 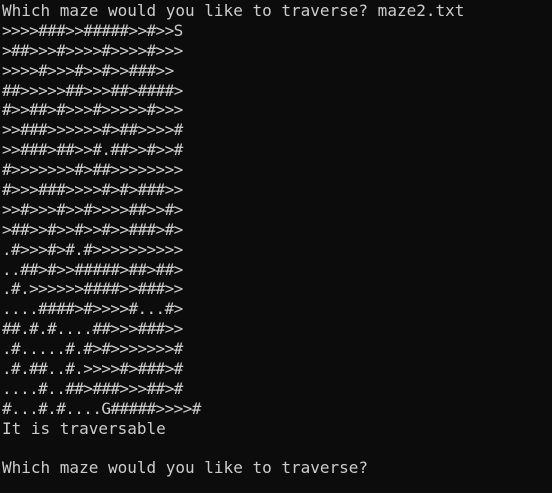 What do you see at coordinates (92, 110) in the screenshot?
I see `maze-row: #>>##>#>>>#>>>>>#>>>` at bounding box center [92, 110].